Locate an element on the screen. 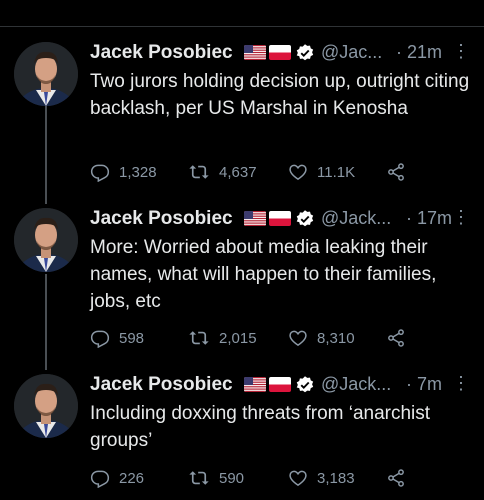  like-button: 8,310 is located at coordinates (321, 338).